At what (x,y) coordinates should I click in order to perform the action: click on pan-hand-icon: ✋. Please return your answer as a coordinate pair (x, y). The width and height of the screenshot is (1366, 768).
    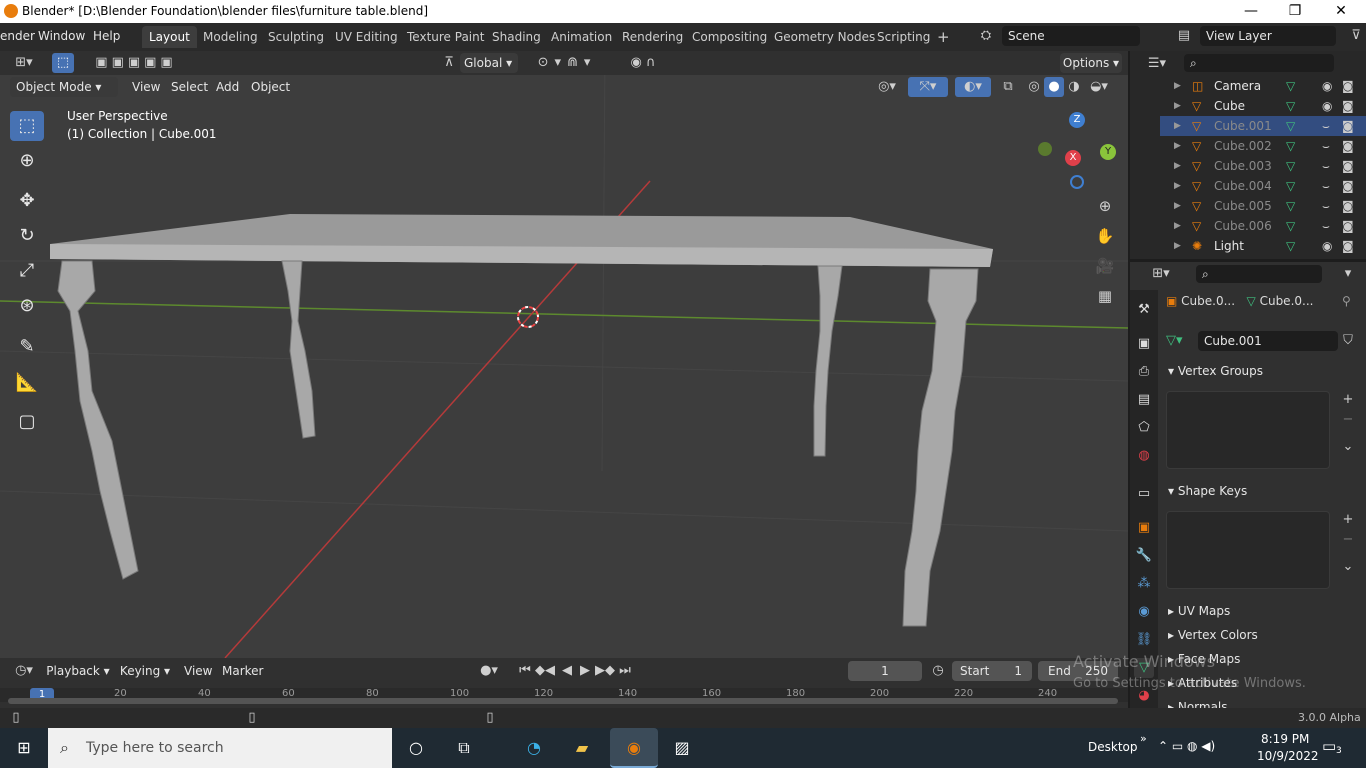
    Looking at the image, I should click on (1105, 236).